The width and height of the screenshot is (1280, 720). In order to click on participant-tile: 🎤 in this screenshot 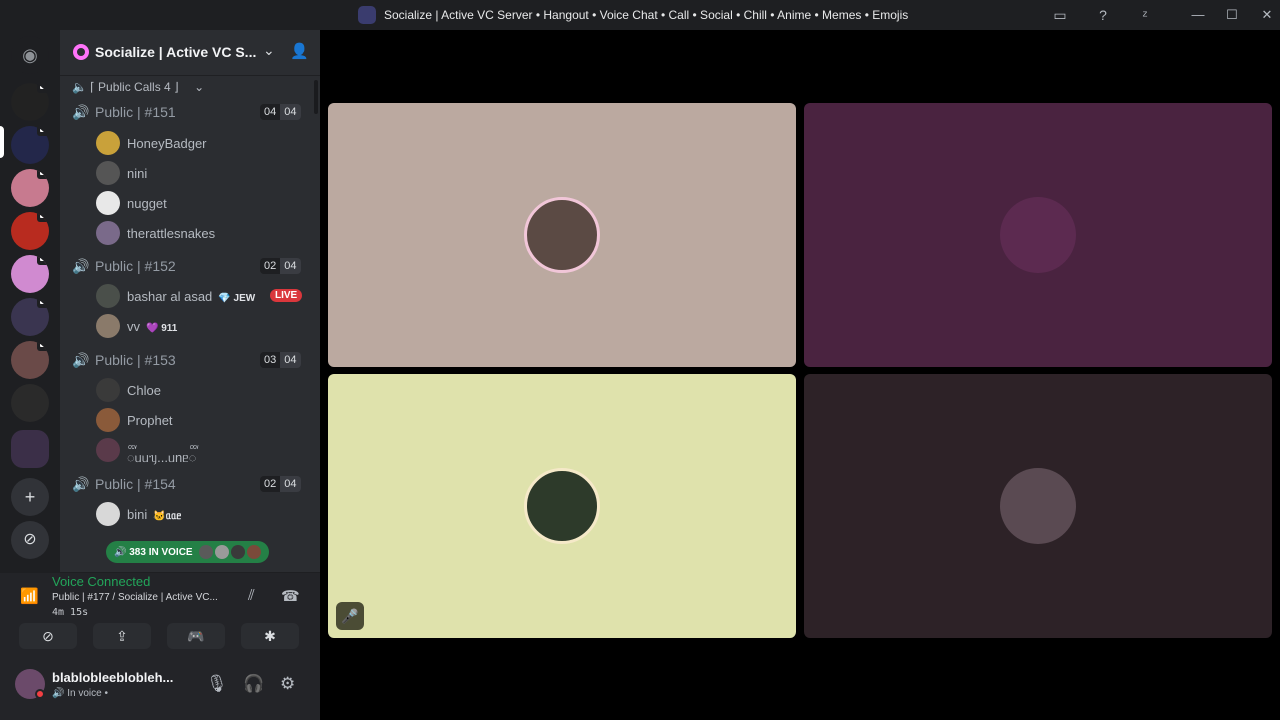, I will do `click(562, 506)`.